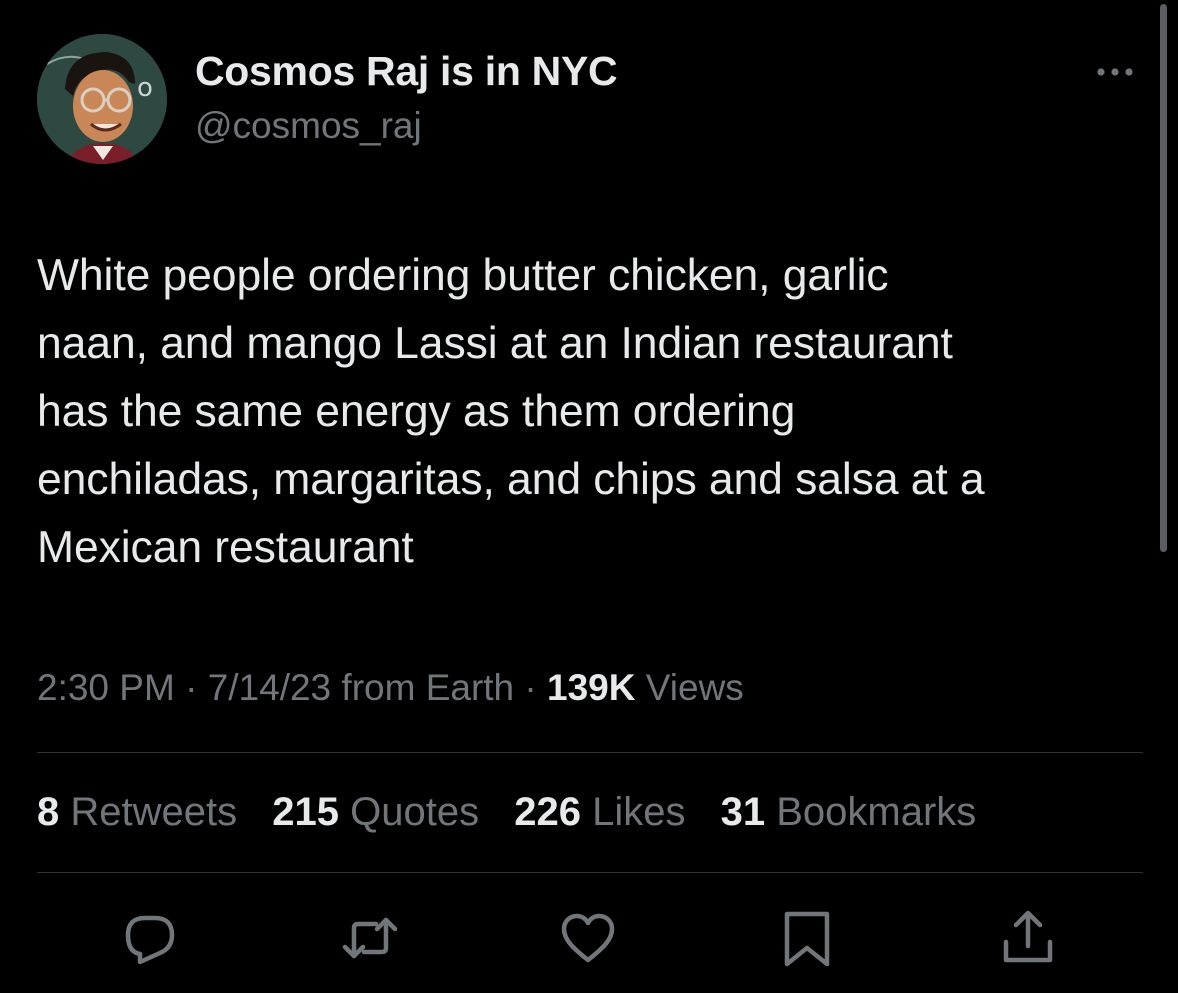 This screenshot has width=1178, height=993. I want to click on retweet-icon, so click(370, 938).